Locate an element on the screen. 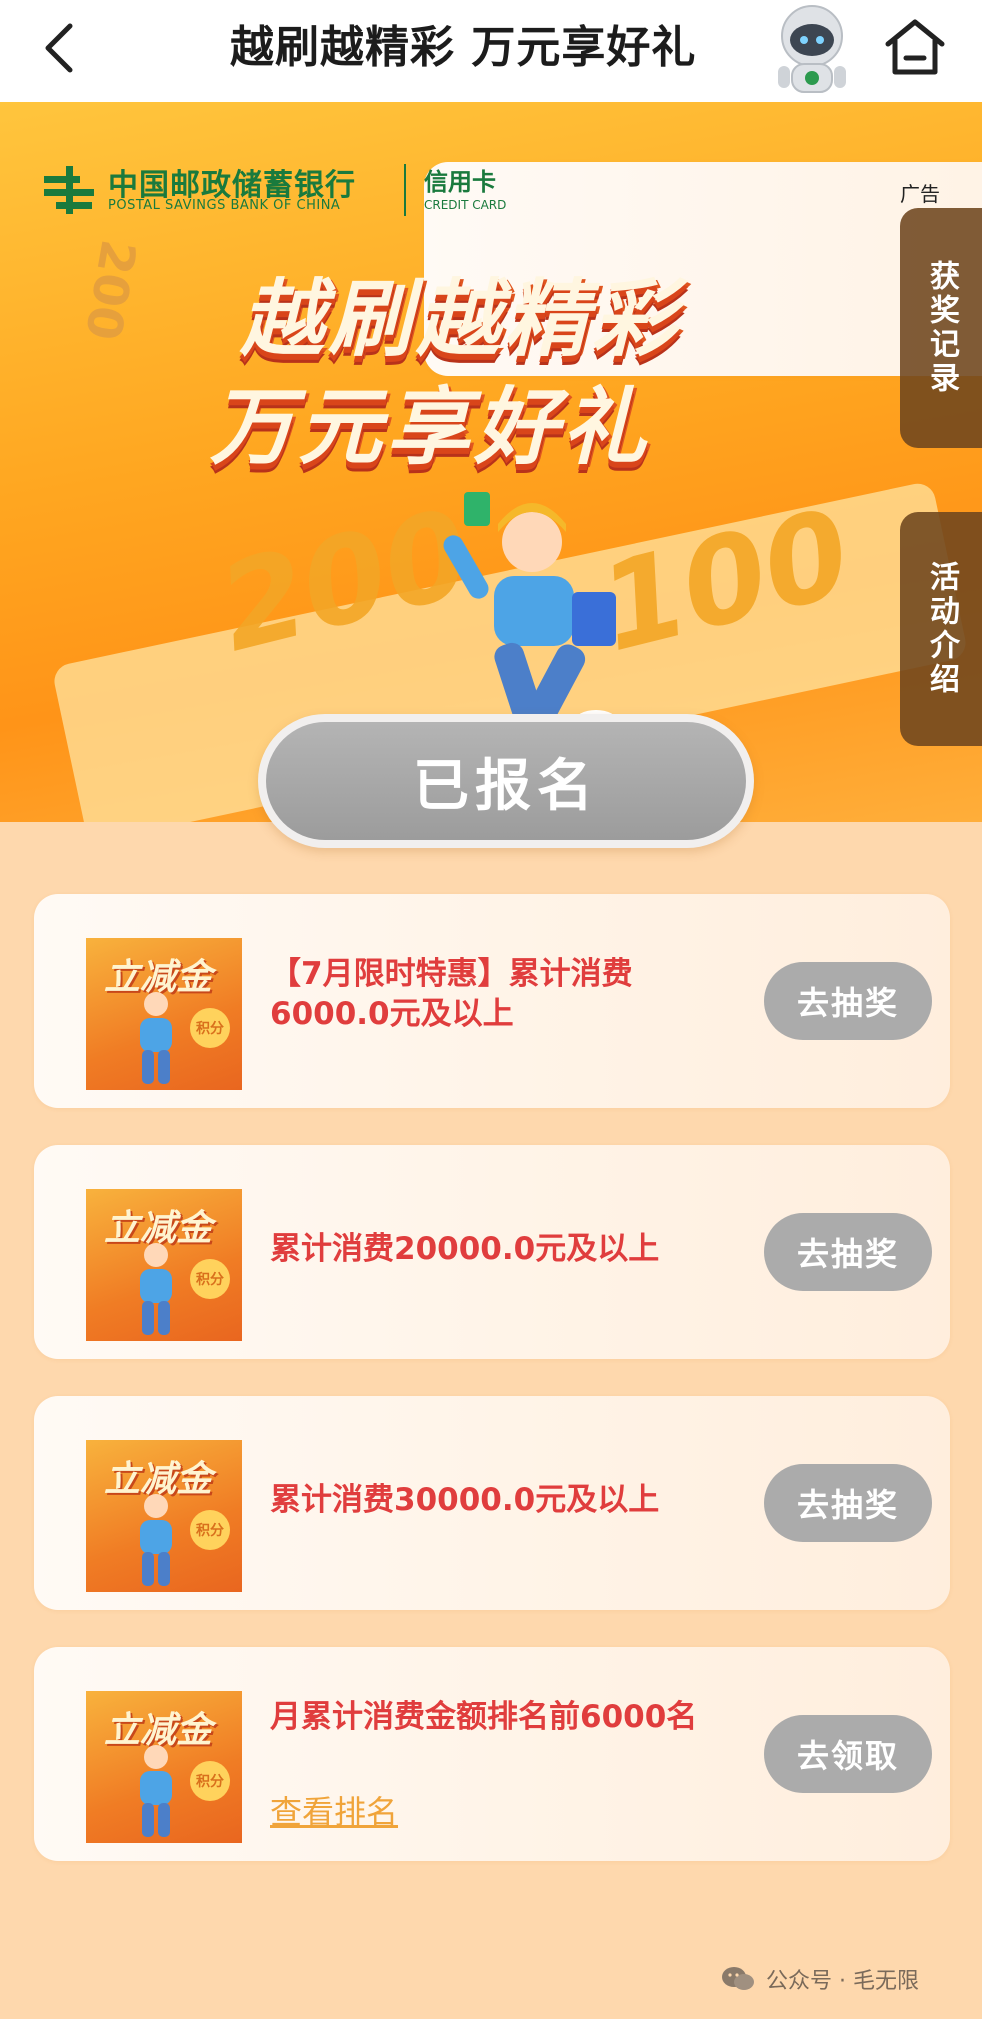 The width and height of the screenshot is (982, 2019). slogan-line-2: 万元享好礼 is located at coordinates (430, 427).